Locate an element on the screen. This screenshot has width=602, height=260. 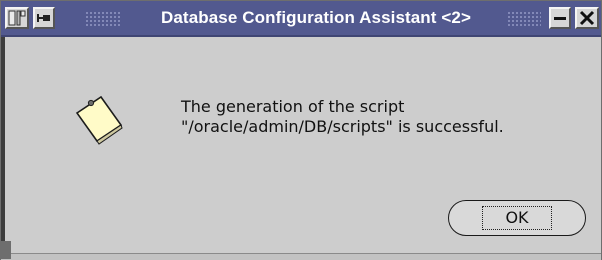
close-icon is located at coordinates (587, 18).